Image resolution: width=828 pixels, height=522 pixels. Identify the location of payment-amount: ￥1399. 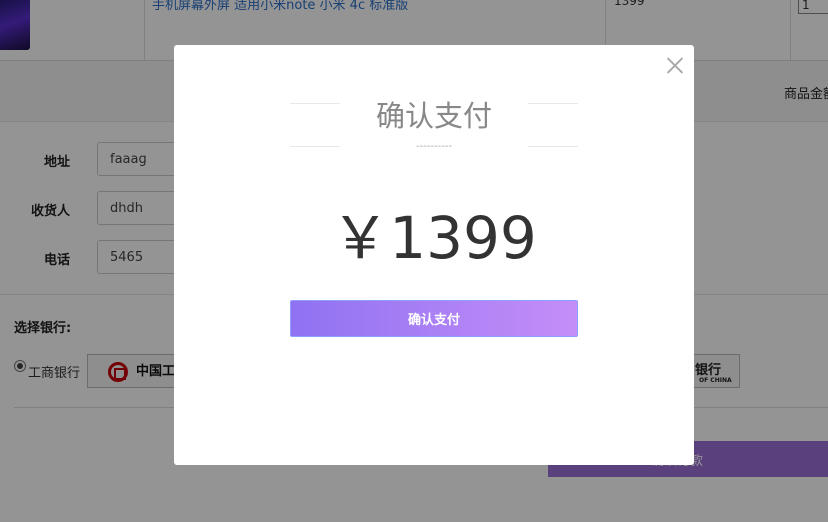
(434, 238).